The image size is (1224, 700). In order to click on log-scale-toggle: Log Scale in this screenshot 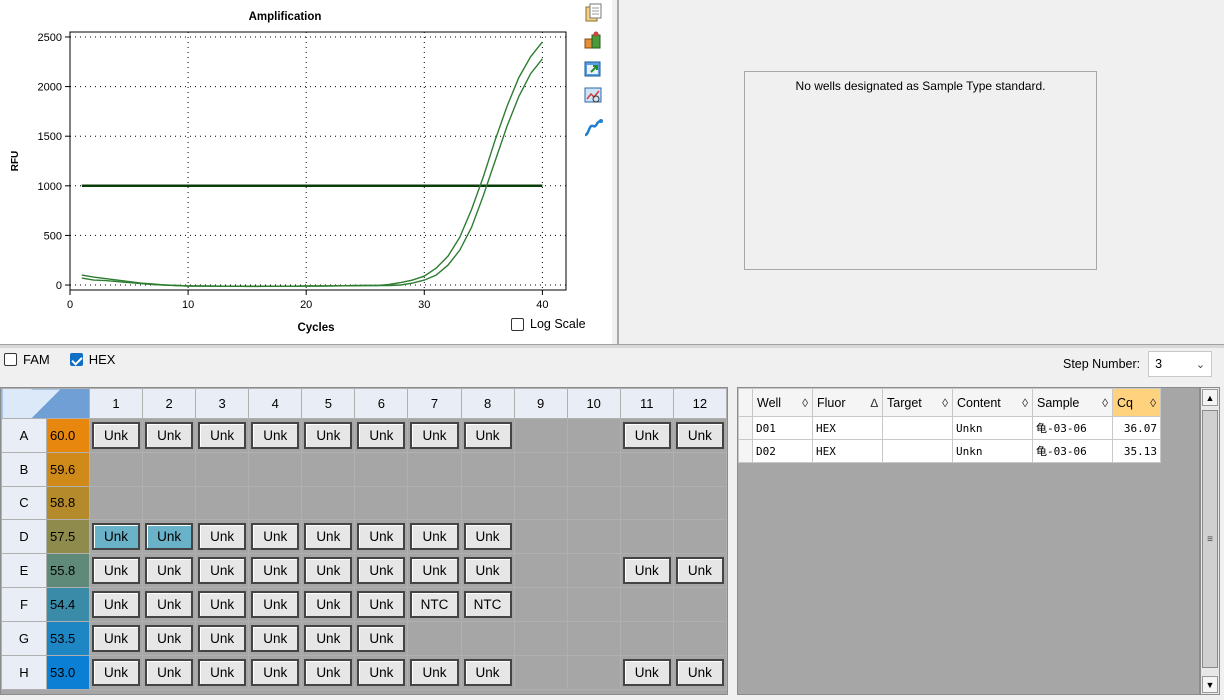, I will do `click(548, 324)`.